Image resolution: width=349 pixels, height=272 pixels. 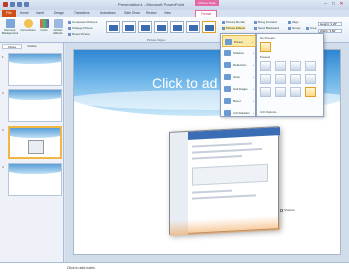 I want to click on menu-item-reflection: Reflection ›, so click(x=239, y=65).